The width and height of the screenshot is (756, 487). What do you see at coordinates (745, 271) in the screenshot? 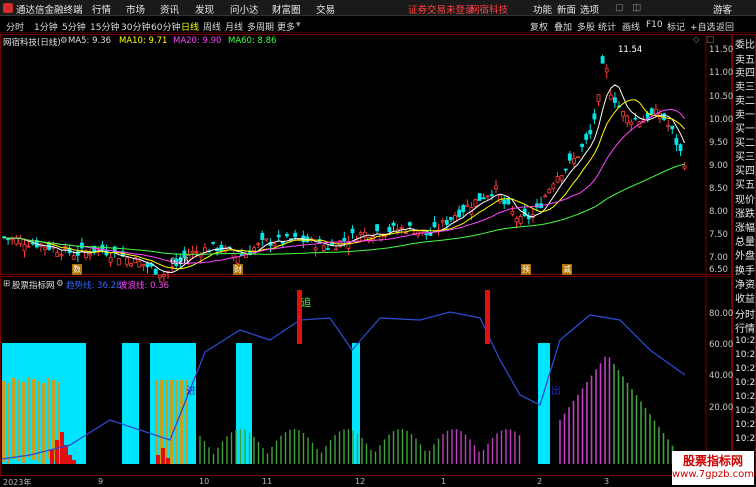
I see `quote-label: 换手` at bounding box center [745, 271].